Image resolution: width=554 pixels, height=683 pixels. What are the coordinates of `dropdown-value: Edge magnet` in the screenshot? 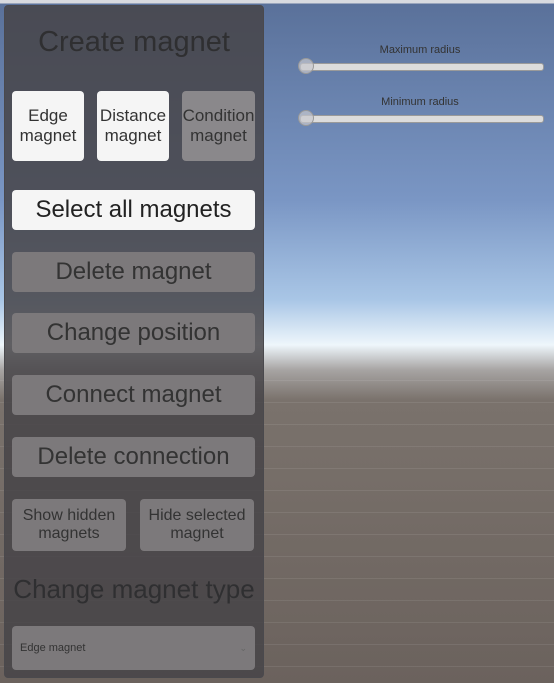 It's located at (53, 647).